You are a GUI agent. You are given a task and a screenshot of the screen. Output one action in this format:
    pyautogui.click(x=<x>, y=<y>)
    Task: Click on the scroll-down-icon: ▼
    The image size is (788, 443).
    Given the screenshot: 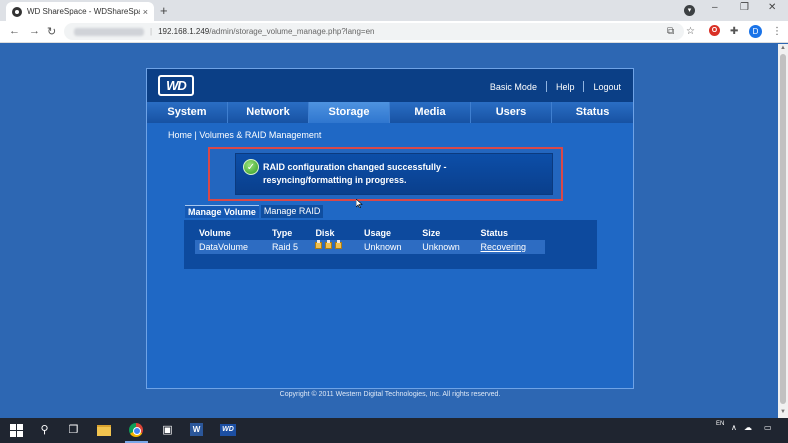 What is the action you would take?
    pyautogui.click(x=783, y=412)
    